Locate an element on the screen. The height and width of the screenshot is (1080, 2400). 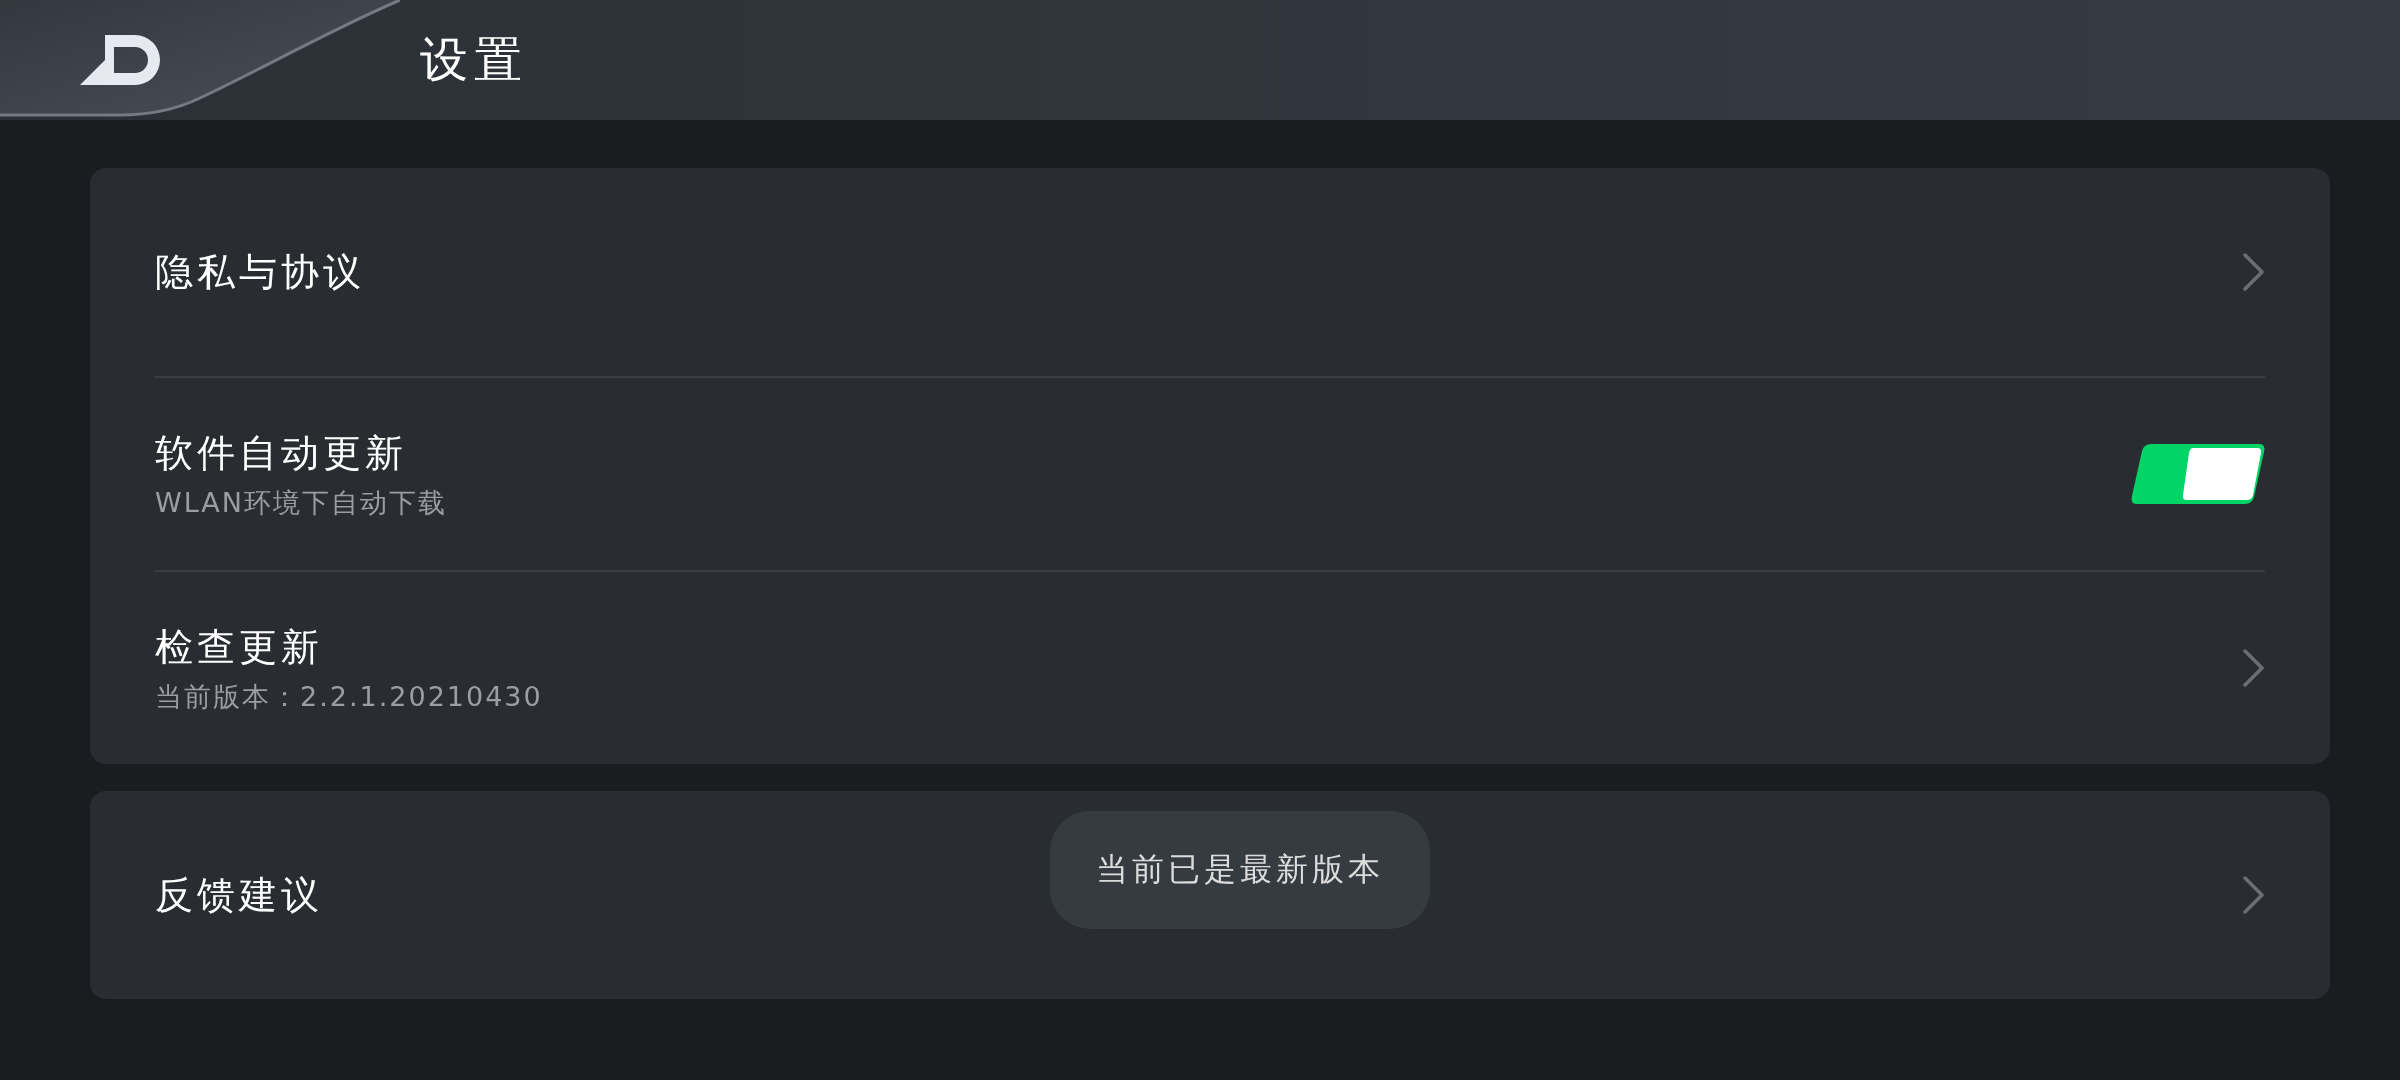
toggle-switch is located at coordinates (2198, 474).